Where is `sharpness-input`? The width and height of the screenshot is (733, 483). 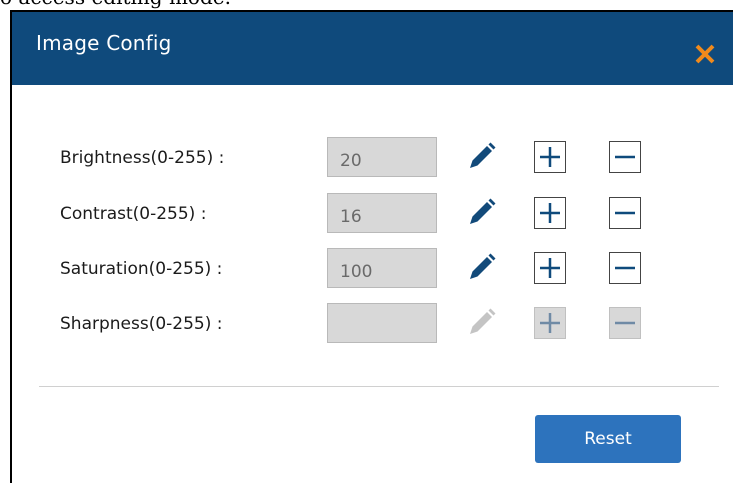 sharpness-input is located at coordinates (382, 323).